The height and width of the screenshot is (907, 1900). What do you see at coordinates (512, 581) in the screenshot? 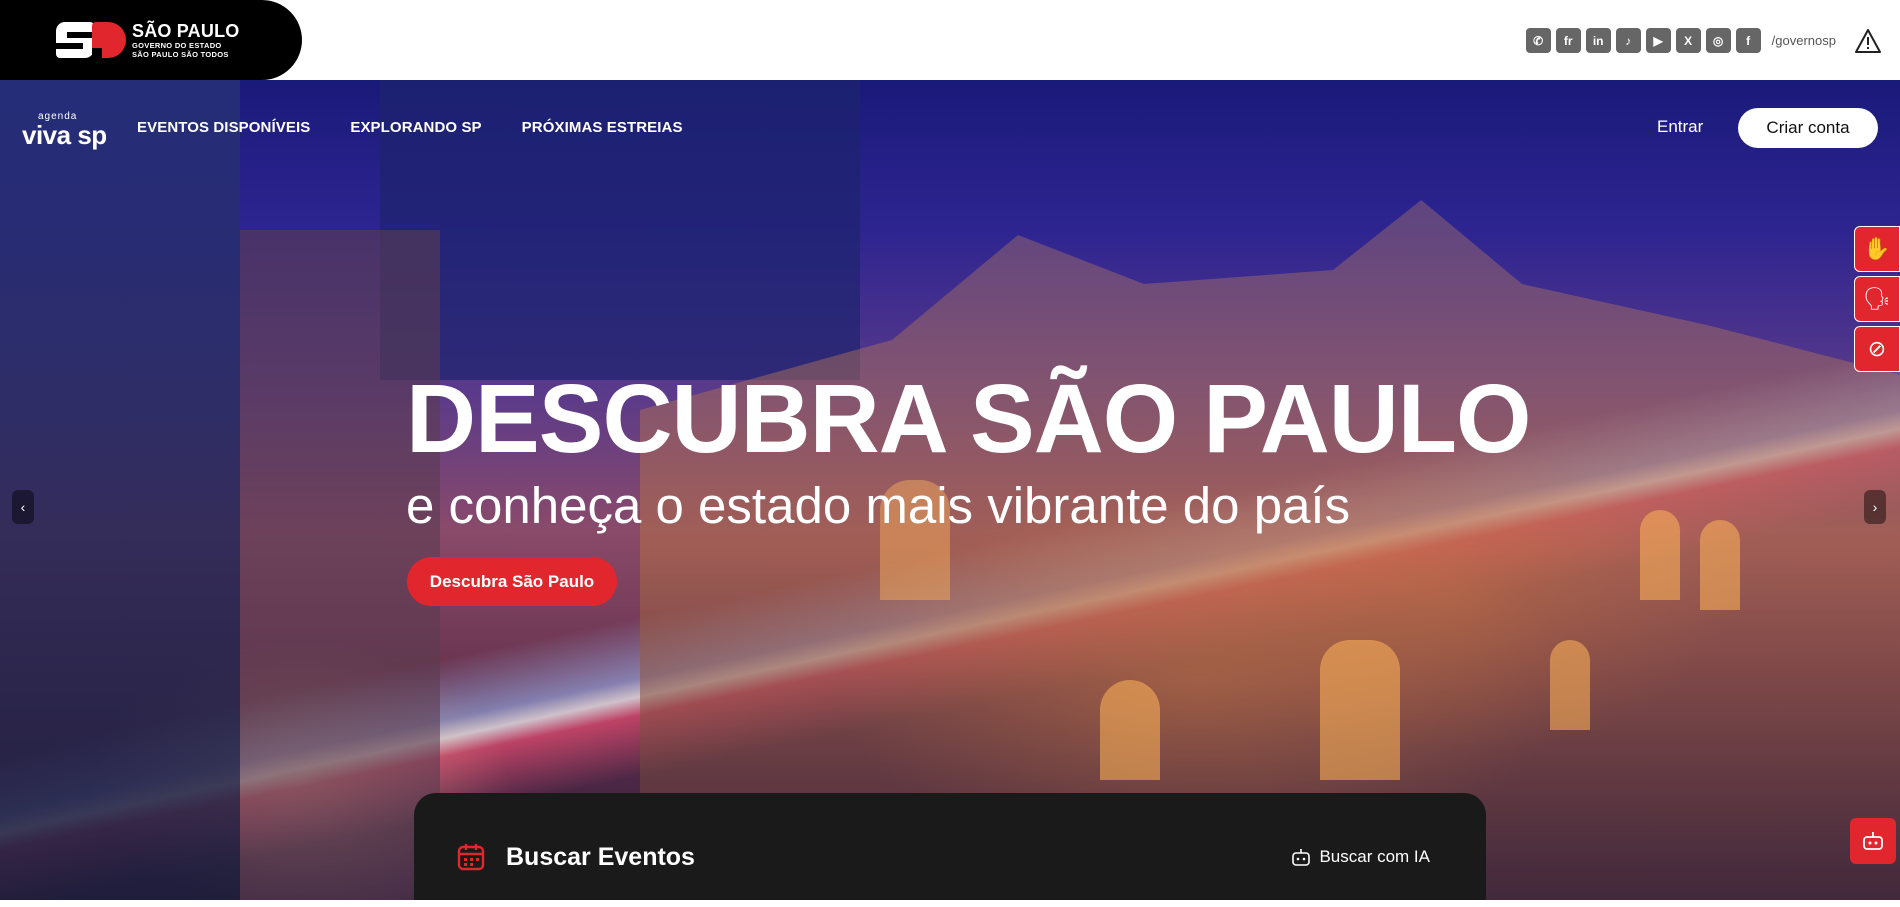
I see `discover-sao-paulo-button: Descubra São Paulo` at bounding box center [512, 581].